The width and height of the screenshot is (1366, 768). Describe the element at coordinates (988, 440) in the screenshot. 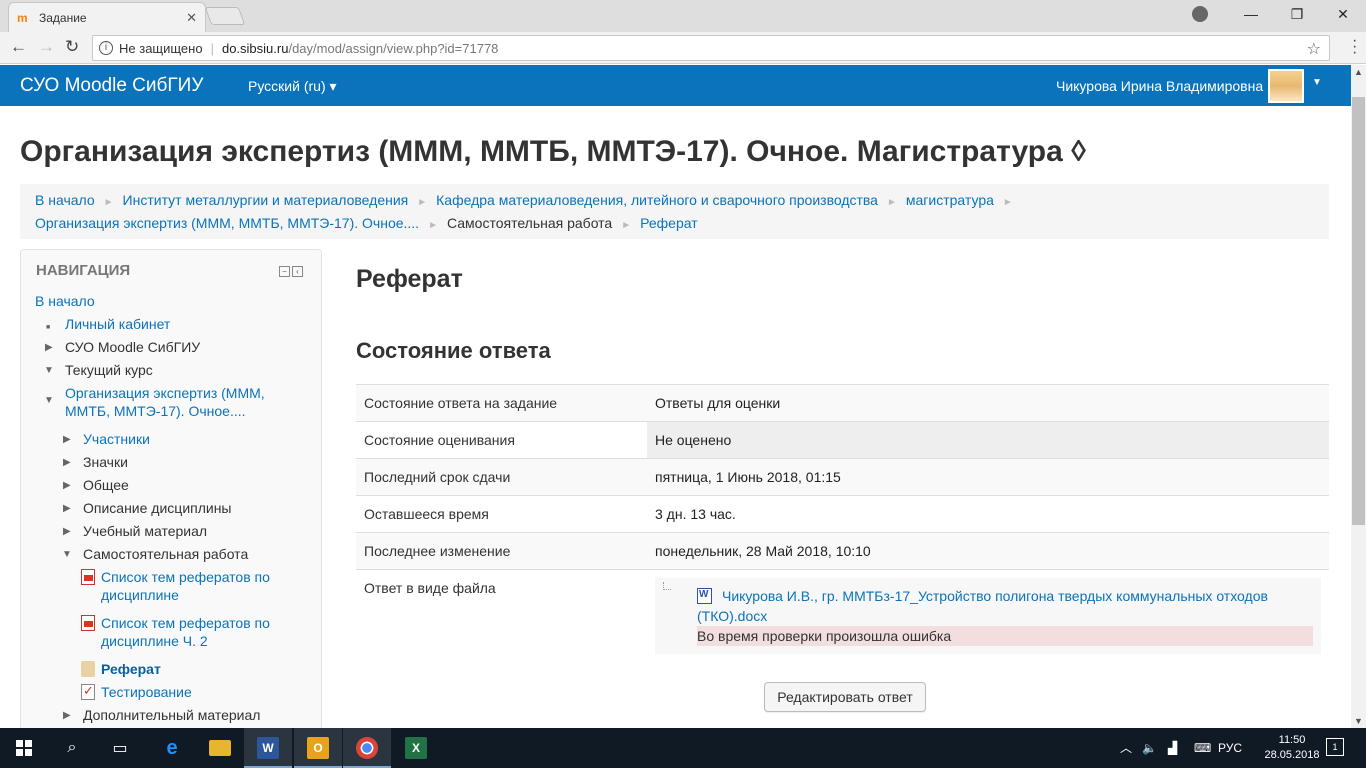

I see `status-value: Не оценено` at that location.